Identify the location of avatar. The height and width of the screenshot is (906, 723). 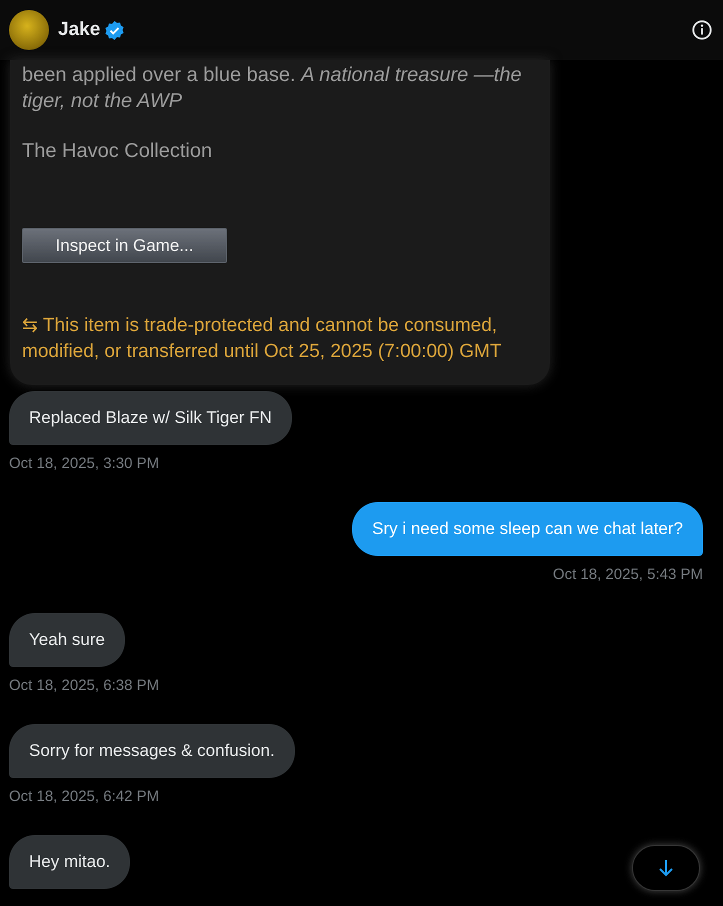
(29, 30).